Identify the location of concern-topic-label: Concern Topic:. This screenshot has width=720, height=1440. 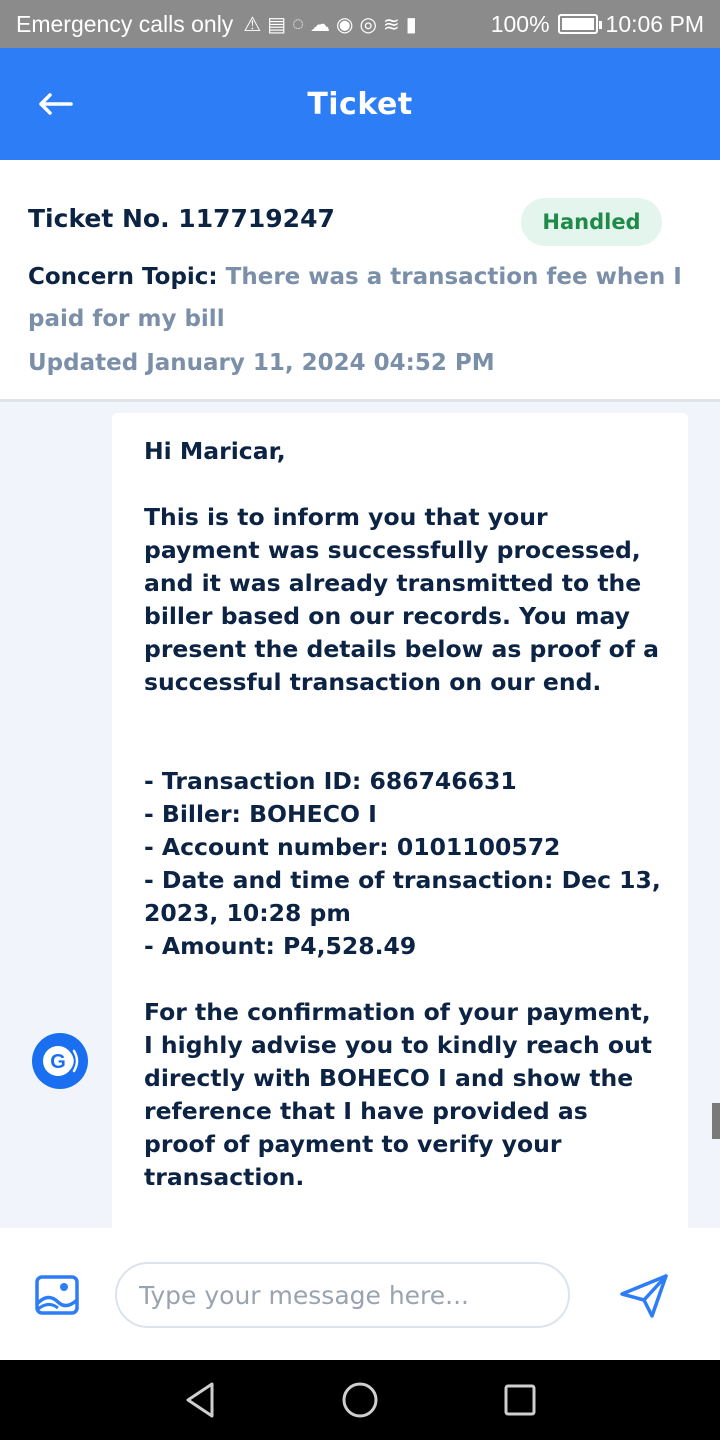
(123, 277).